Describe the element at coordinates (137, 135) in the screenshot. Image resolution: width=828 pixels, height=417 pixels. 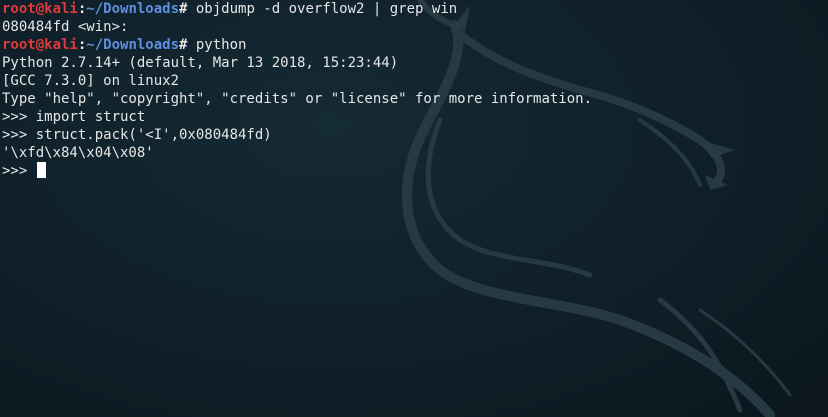
I see `terminal-line-output: >>> struct.pack('<I',0x080484fd)` at that location.